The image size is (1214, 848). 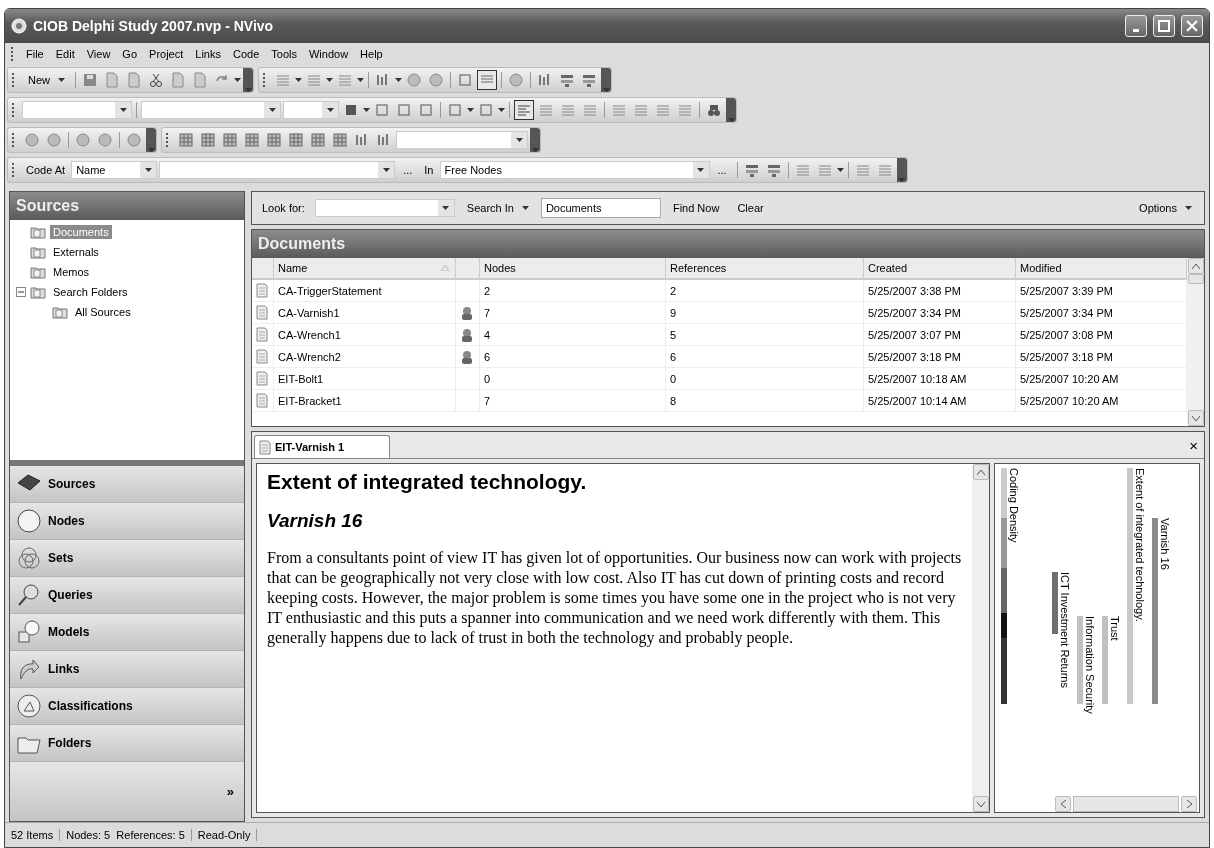 I want to click on nav-button: Models, so click(x=127, y=632).